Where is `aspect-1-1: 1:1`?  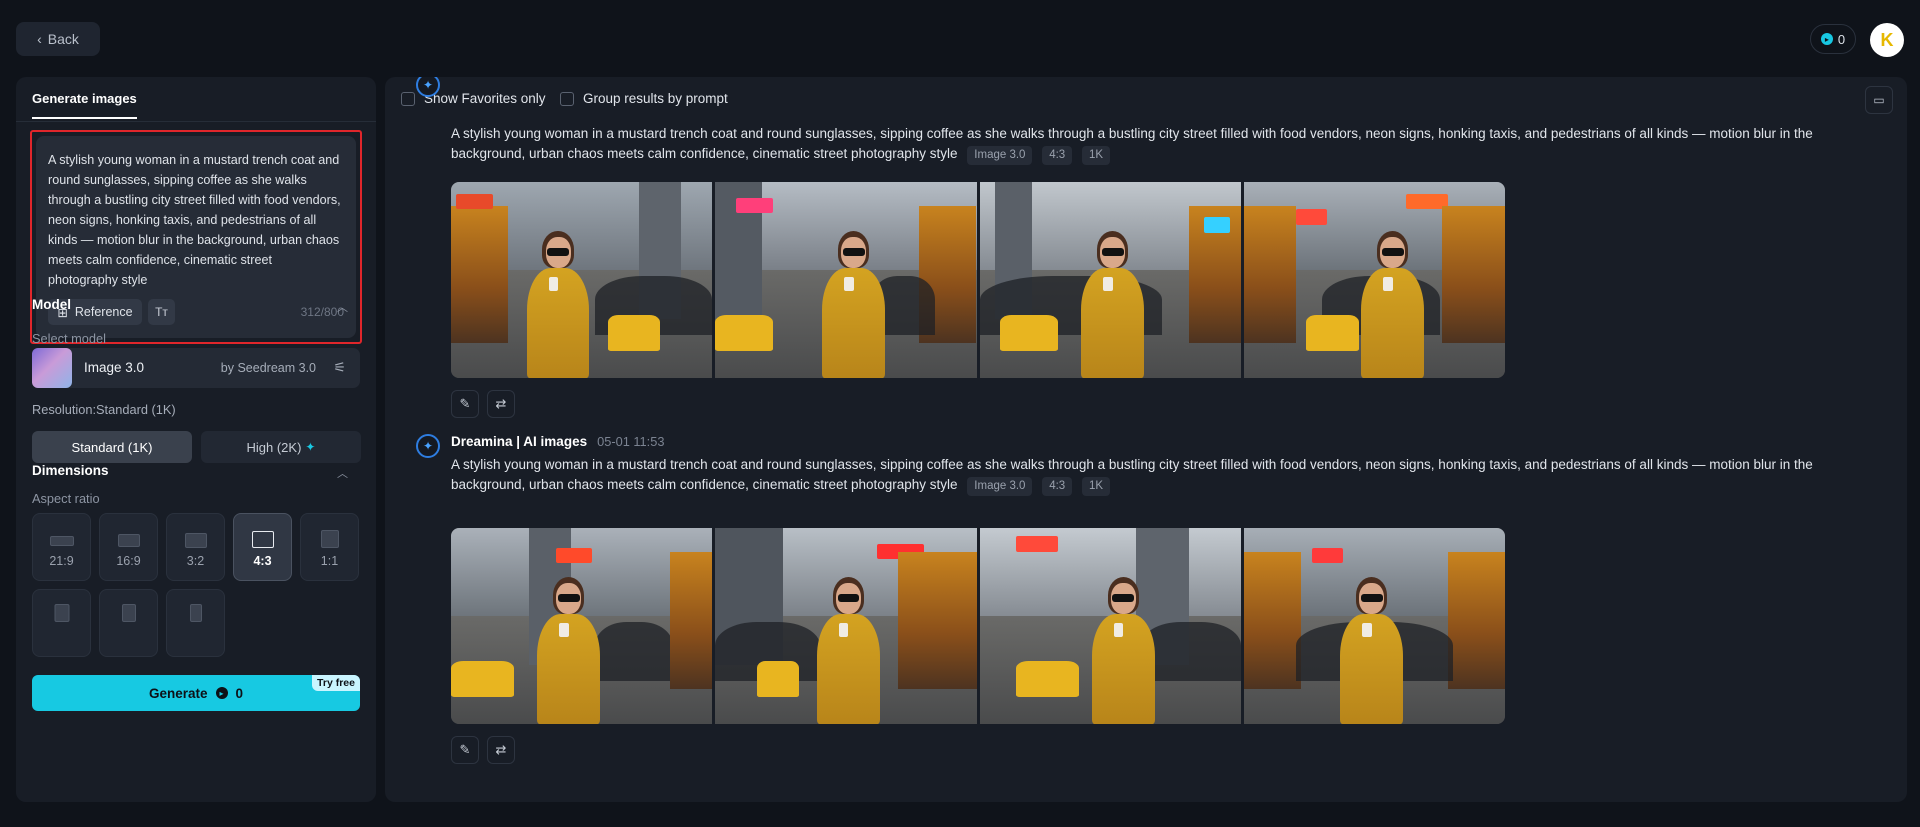 aspect-1-1: 1:1 is located at coordinates (329, 547).